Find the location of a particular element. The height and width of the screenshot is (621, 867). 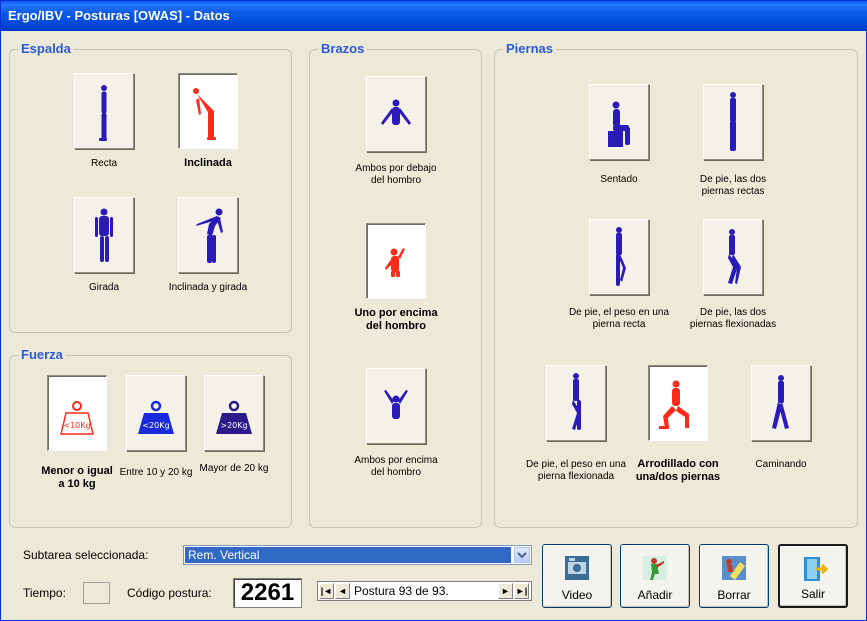

piernas-una-flexionada-label: De pie, el peso en una pierna flexionada is located at coordinates (576, 470).